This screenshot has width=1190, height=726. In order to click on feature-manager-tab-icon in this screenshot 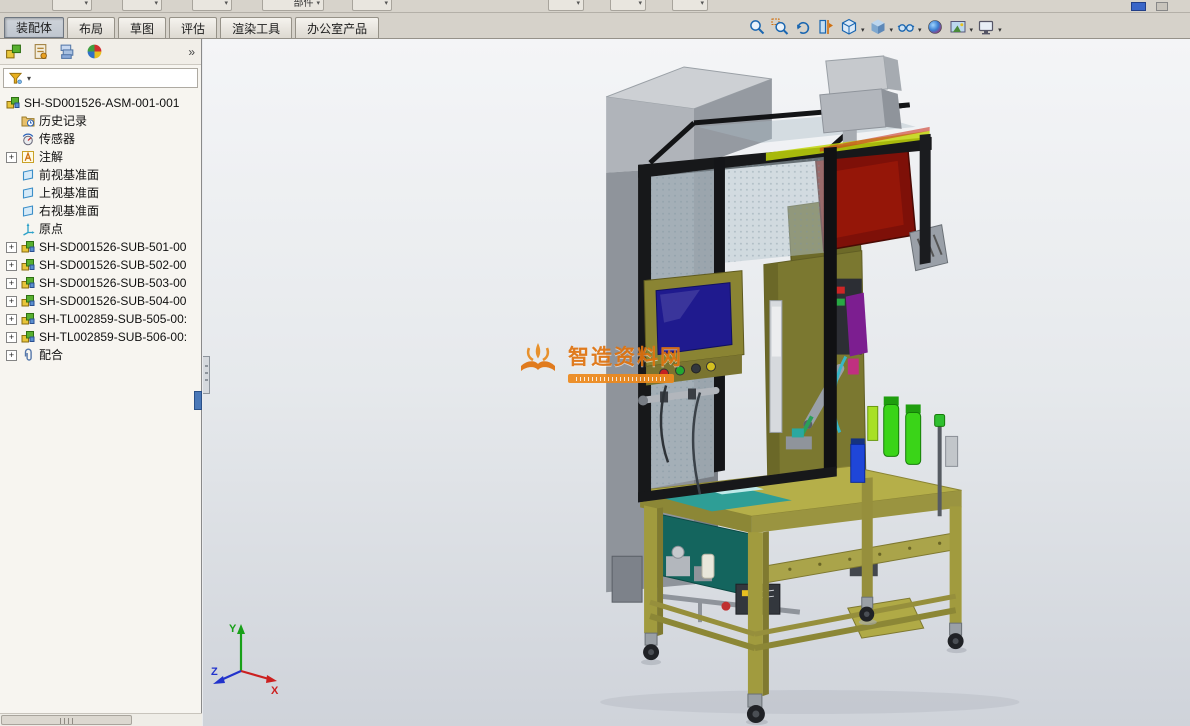, I will do `click(13, 51)`.